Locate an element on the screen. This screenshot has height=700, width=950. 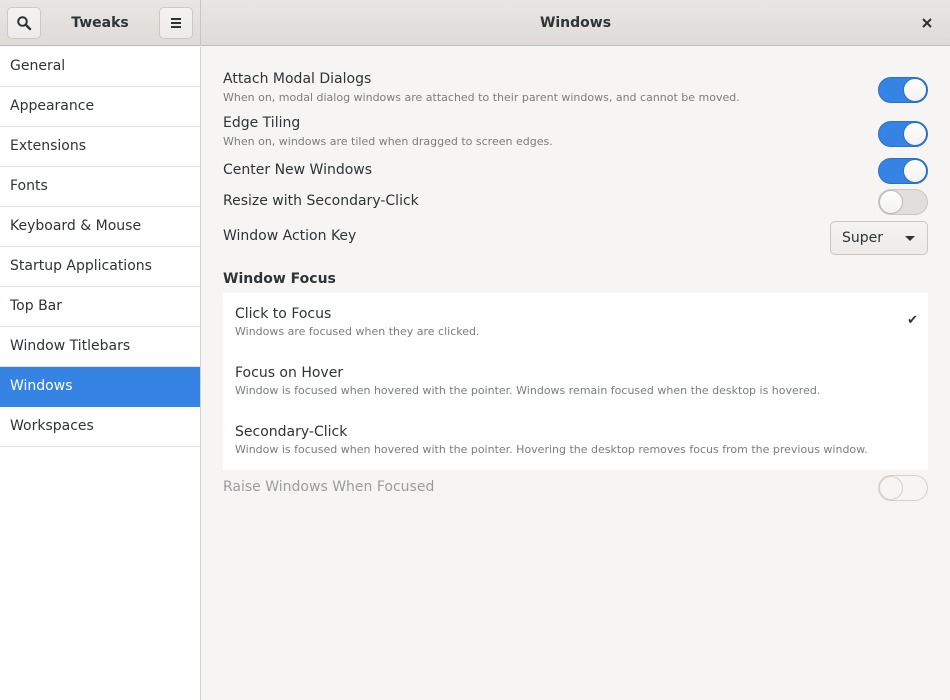
center-new-windows-switch is located at coordinates (903, 171).